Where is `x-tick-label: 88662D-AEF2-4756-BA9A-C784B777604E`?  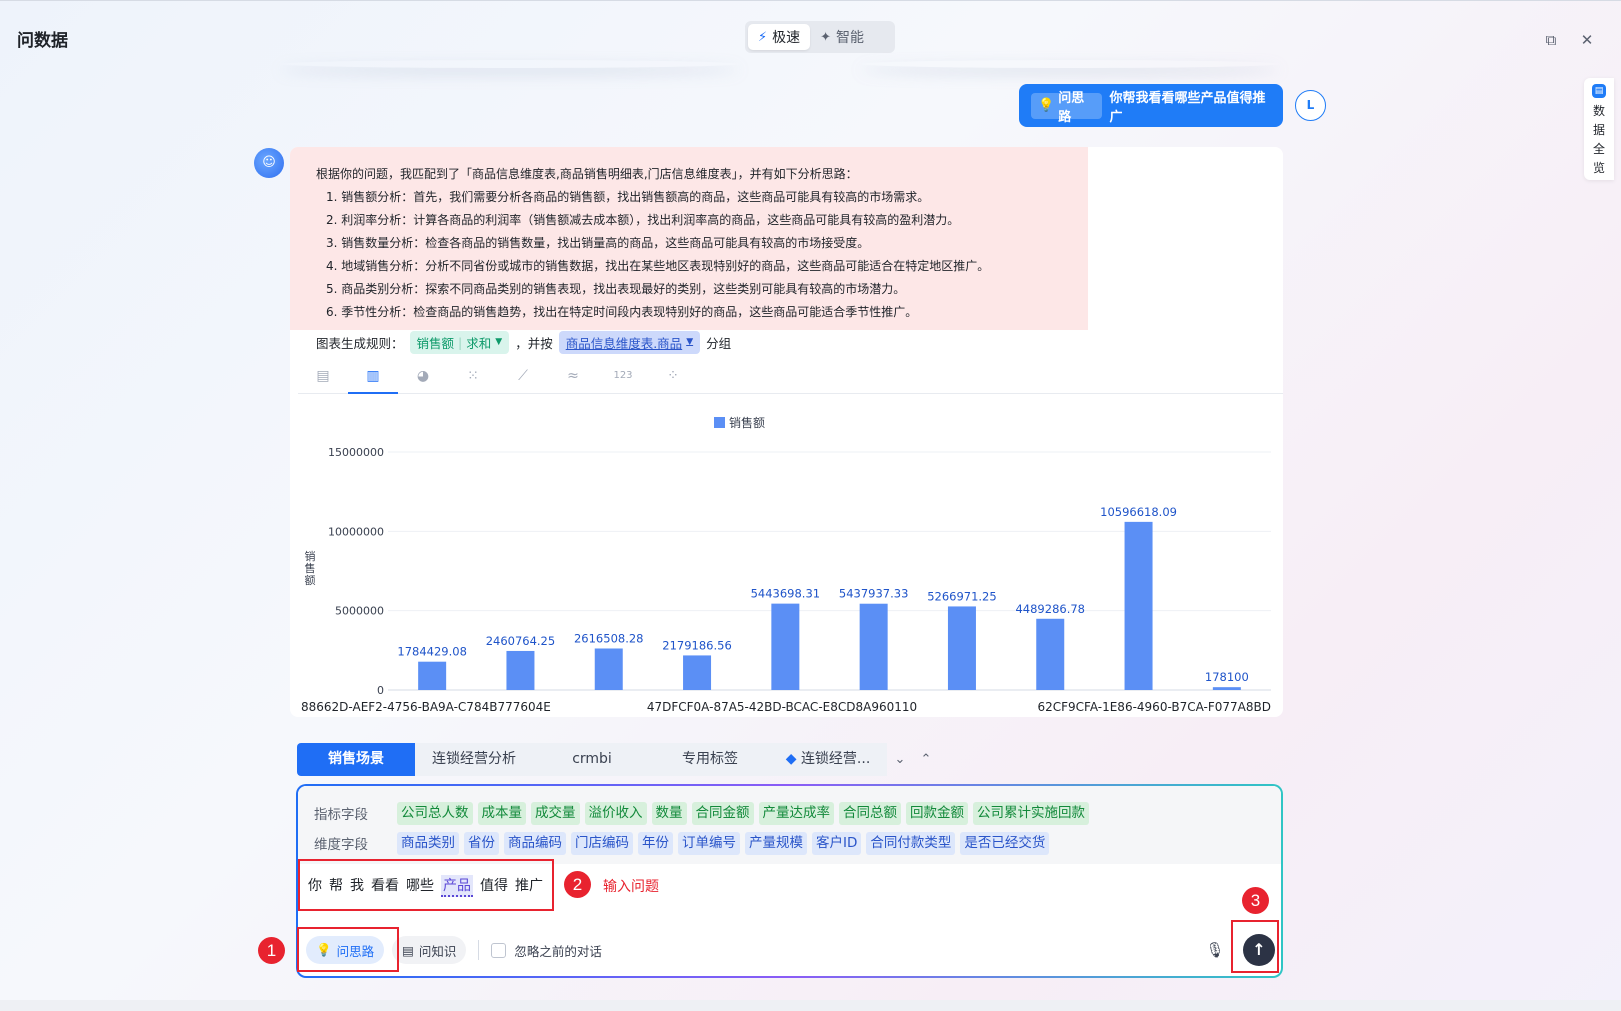 x-tick-label: 88662D-AEF2-4756-BA9A-C784B777604E is located at coordinates (426, 707).